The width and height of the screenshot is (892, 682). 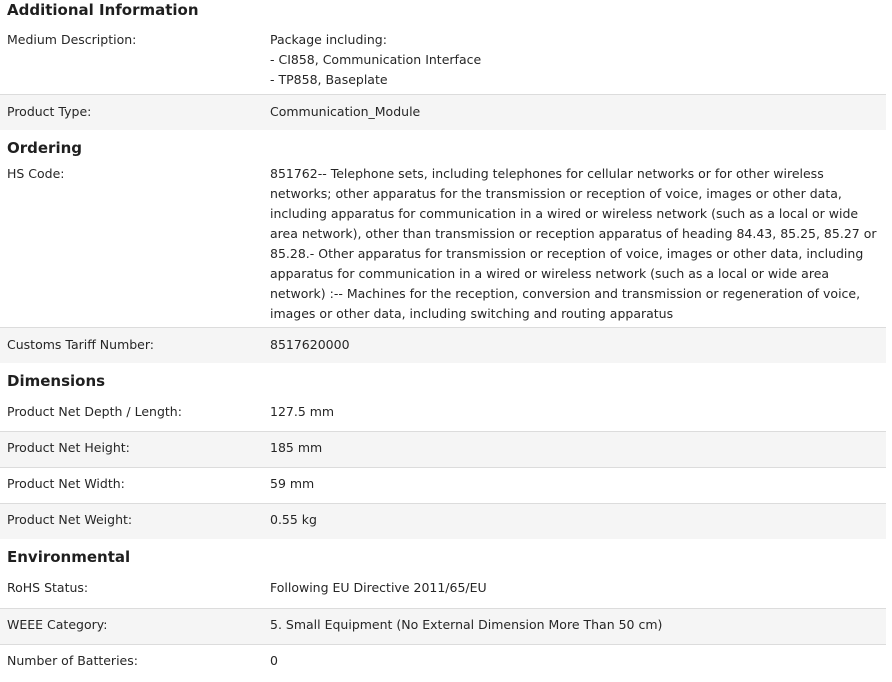 What do you see at coordinates (72, 39) in the screenshot?
I see `row-label: Medium Description:` at bounding box center [72, 39].